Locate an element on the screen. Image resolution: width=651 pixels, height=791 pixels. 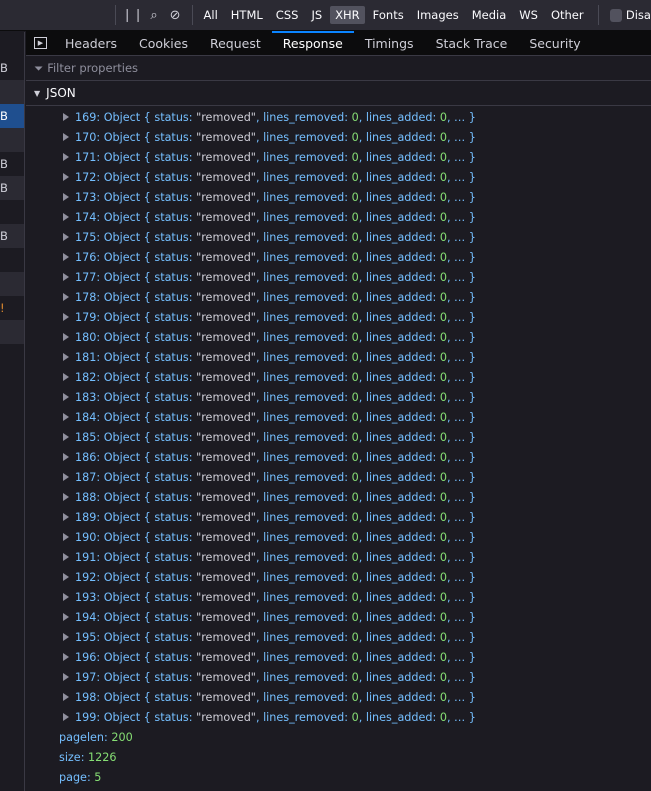
filter-js: JS is located at coordinates (316, 15).